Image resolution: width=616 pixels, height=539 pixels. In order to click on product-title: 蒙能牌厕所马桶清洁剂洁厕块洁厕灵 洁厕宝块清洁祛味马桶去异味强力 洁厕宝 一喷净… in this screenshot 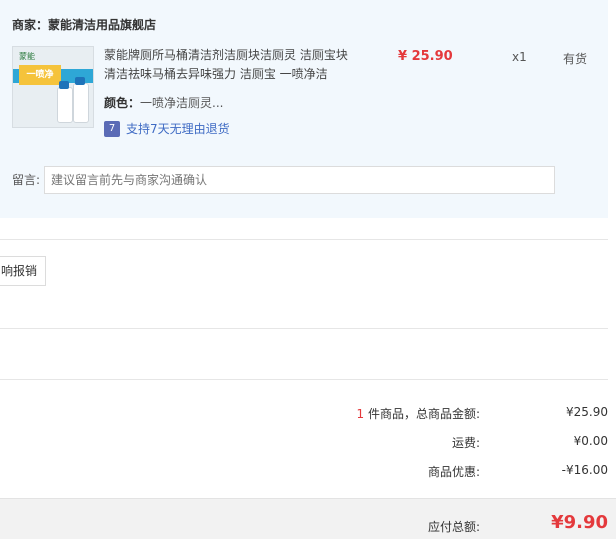, I will do `click(229, 65)`.